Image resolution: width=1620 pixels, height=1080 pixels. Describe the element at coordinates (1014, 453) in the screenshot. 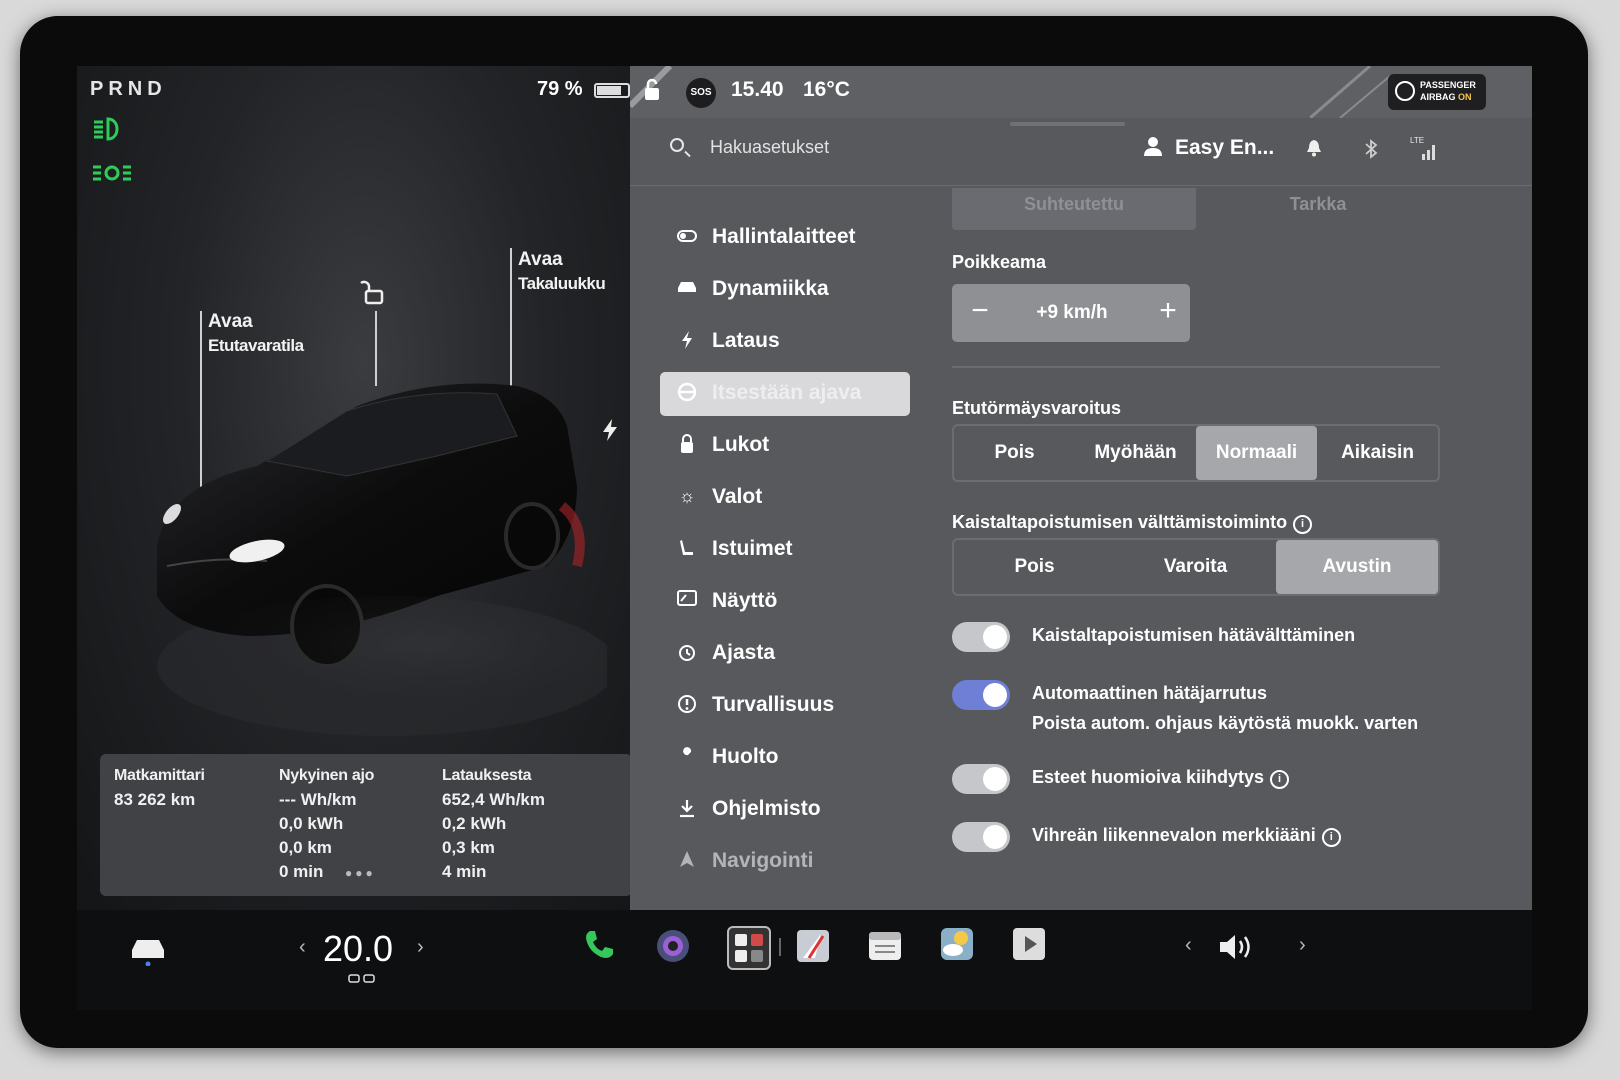

I see `fcw-option-pois: Pois` at that location.